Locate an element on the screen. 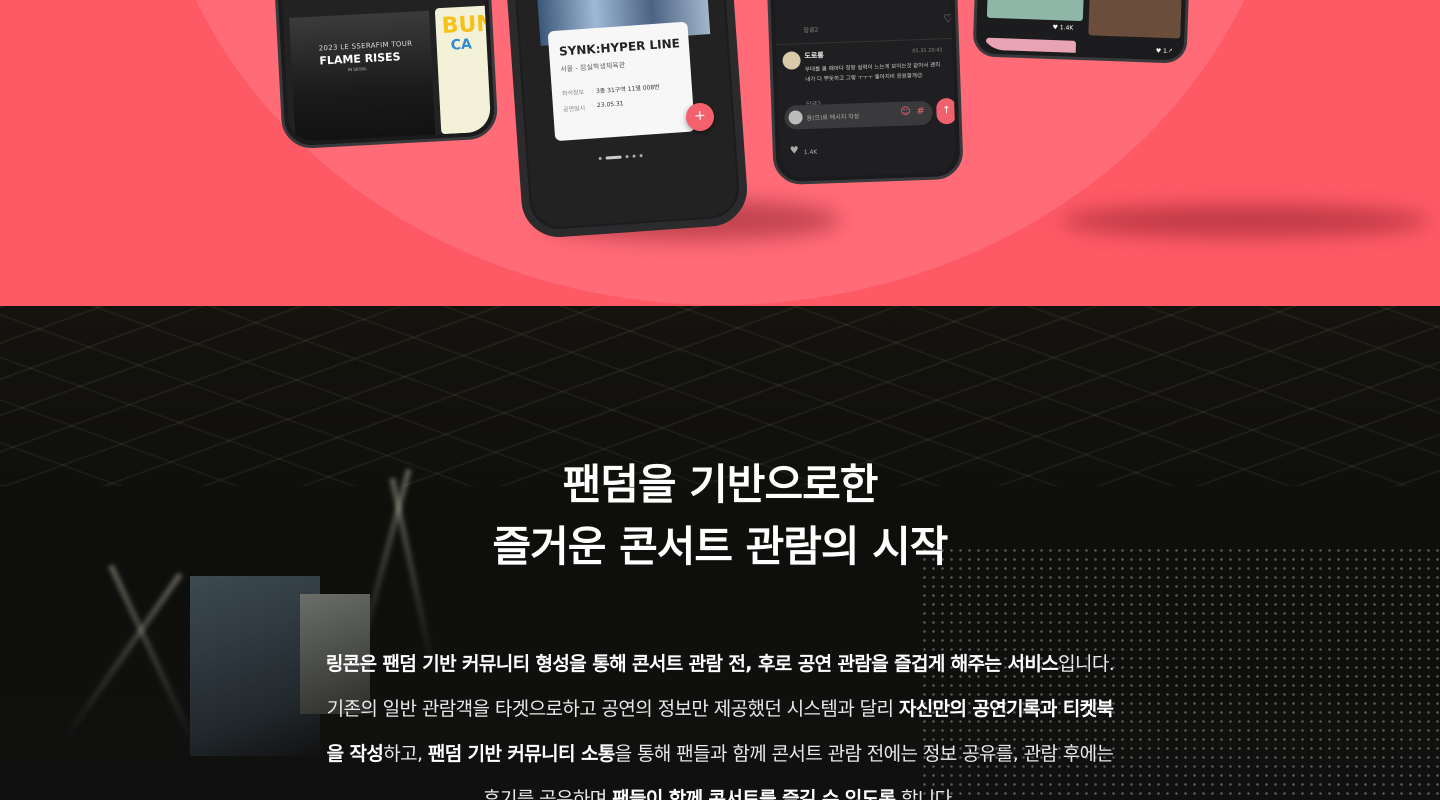  carousel-dots is located at coordinates (620, 157).